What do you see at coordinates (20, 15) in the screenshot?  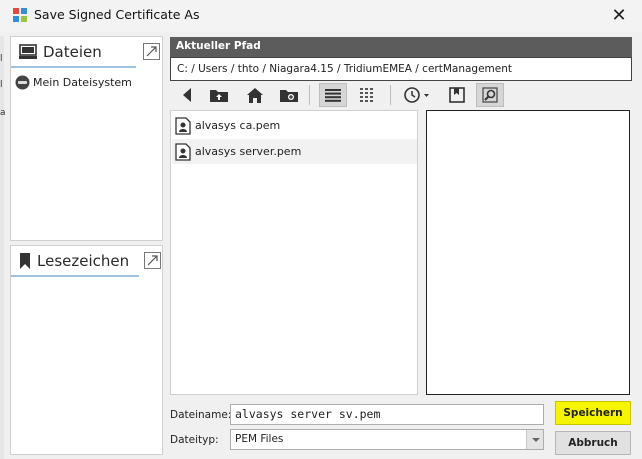 I see `app-icon` at bounding box center [20, 15].